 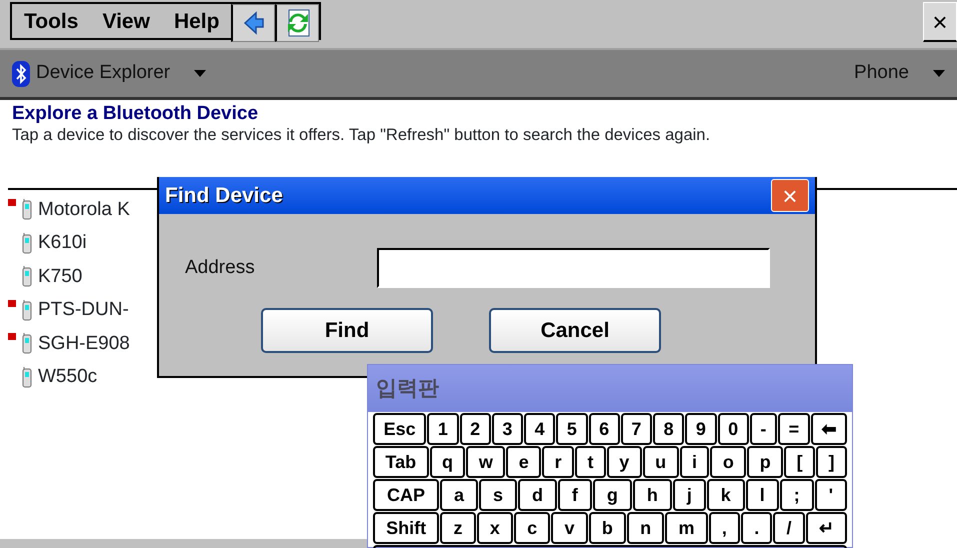 What do you see at coordinates (762, 495) in the screenshot?
I see `keyboard-key: l` at bounding box center [762, 495].